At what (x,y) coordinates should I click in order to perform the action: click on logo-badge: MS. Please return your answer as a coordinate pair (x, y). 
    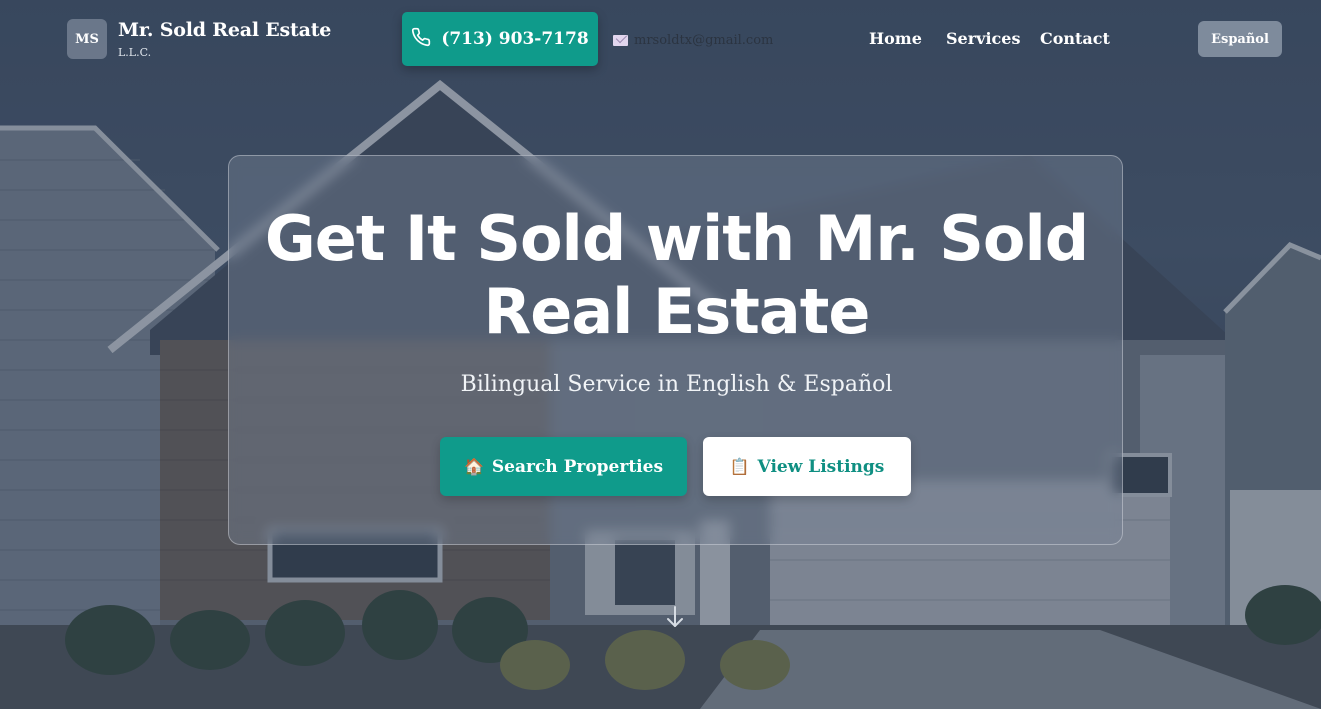
    Looking at the image, I should click on (87, 39).